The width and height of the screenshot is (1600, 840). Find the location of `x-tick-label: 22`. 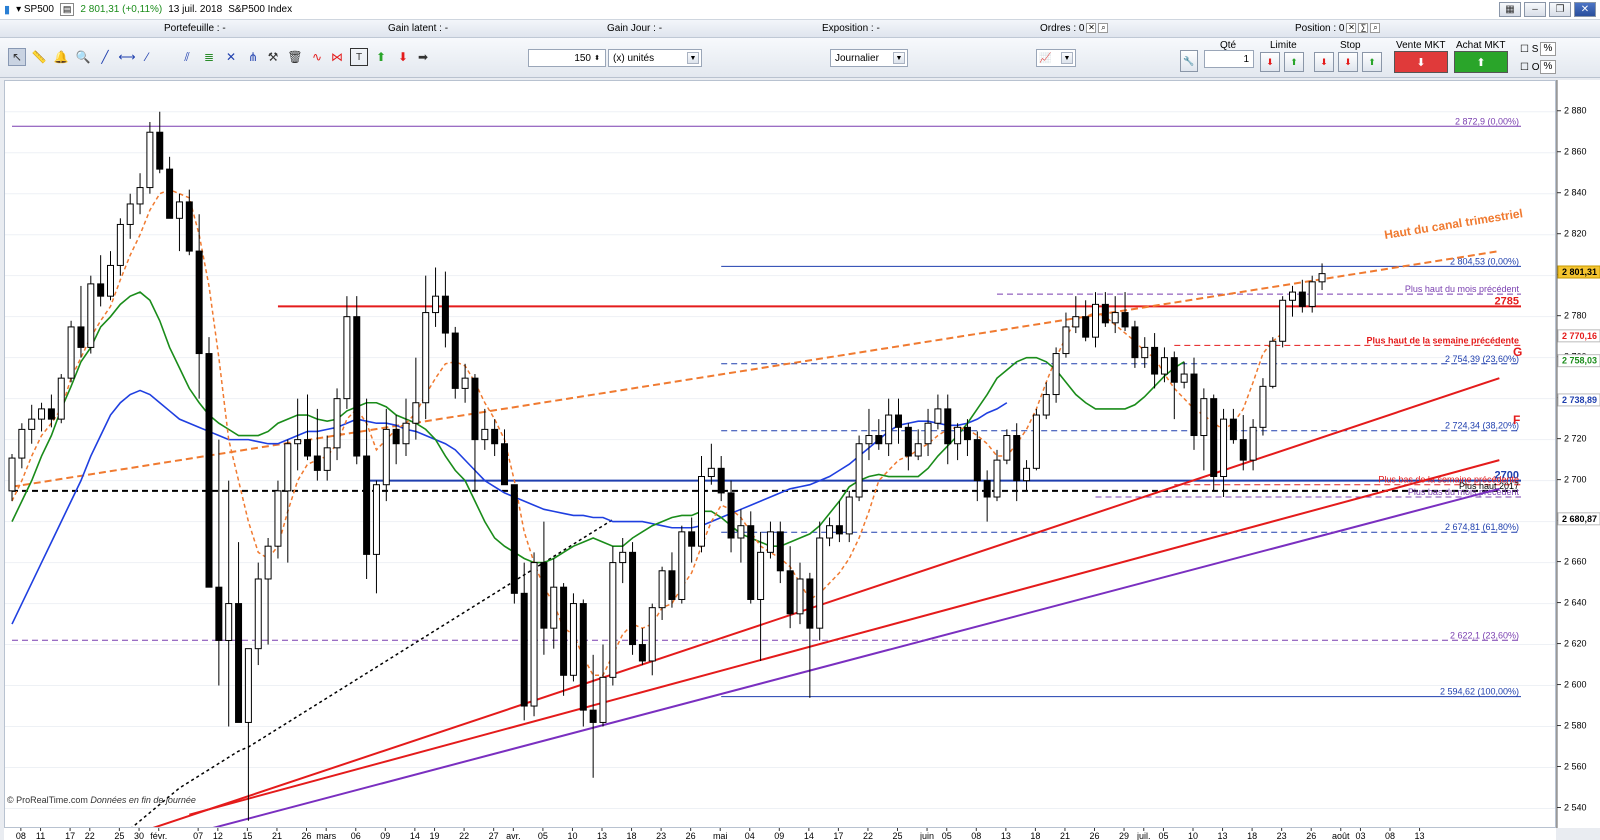

x-tick-label: 22 is located at coordinates (464, 835).